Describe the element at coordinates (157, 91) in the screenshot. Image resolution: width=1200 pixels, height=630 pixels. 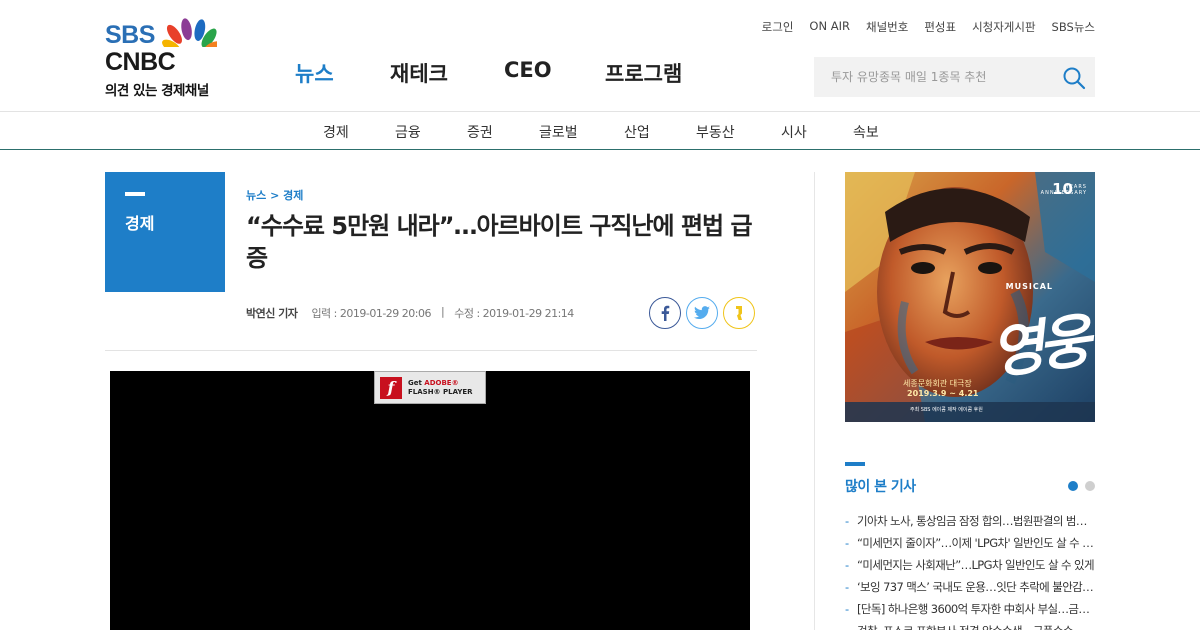
I see `logo-slogan: 의견 있는 경제채널` at that location.